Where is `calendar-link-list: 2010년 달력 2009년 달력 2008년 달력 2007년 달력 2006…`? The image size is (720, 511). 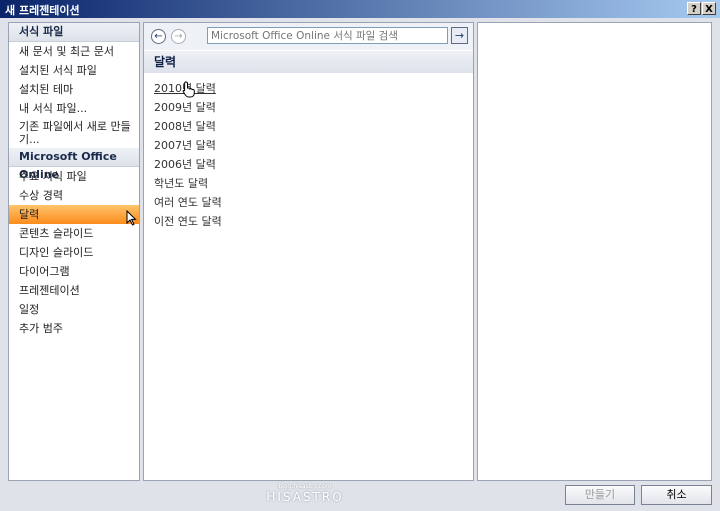
calendar-link-list: 2010년 달력 2009년 달력 2008년 달력 2007년 달력 2006… is located at coordinates (308, 155).